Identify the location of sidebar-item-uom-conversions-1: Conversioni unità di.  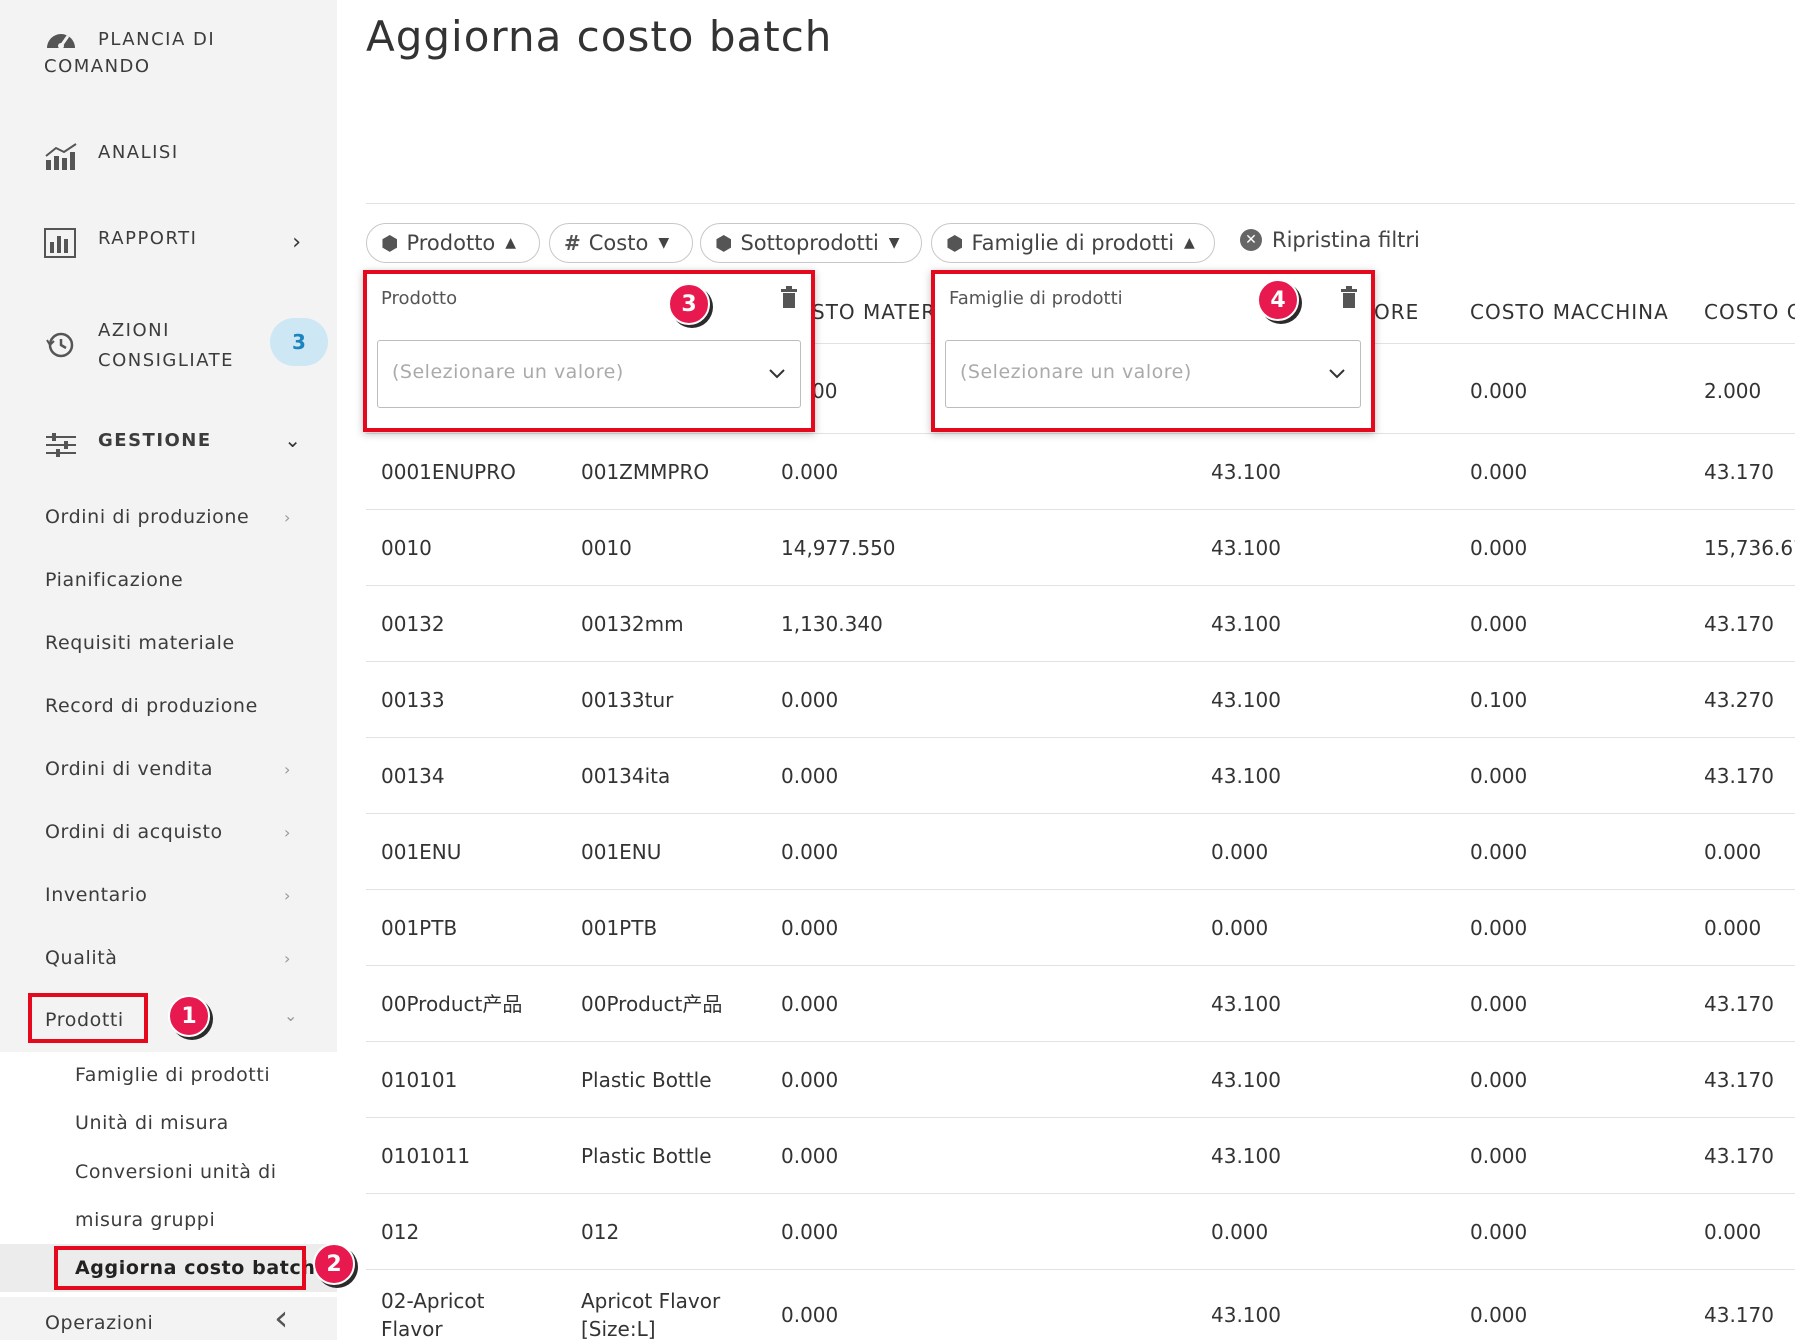
(176, 1172).